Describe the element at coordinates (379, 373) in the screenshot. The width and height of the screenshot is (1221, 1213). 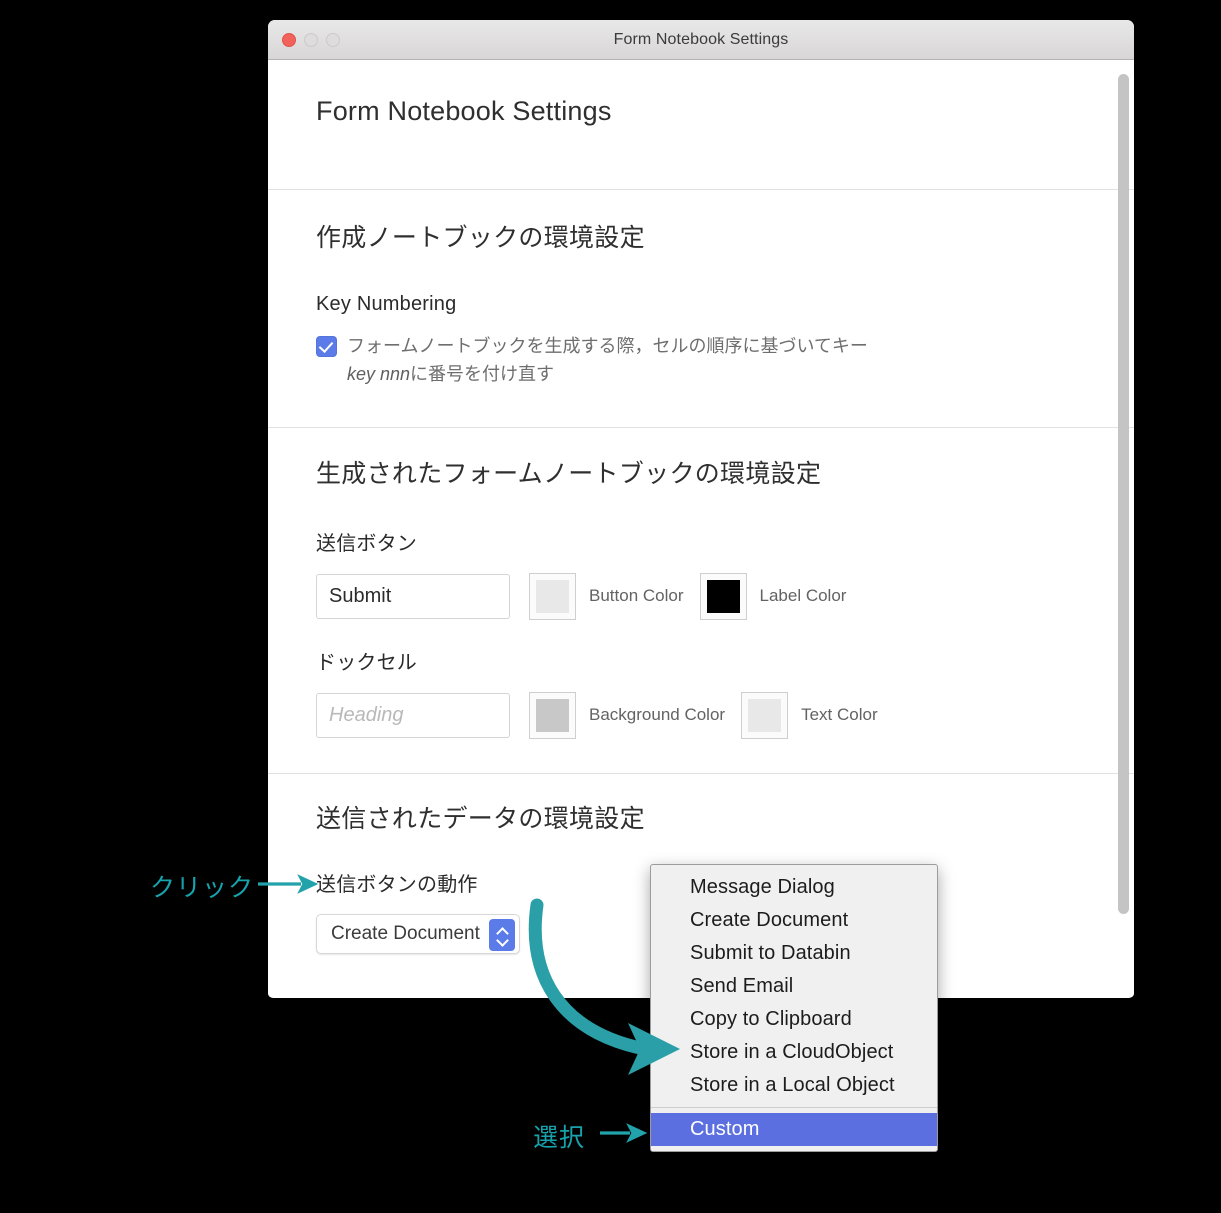
I see `checkbox-line-2-italic: key nnn` at that location.